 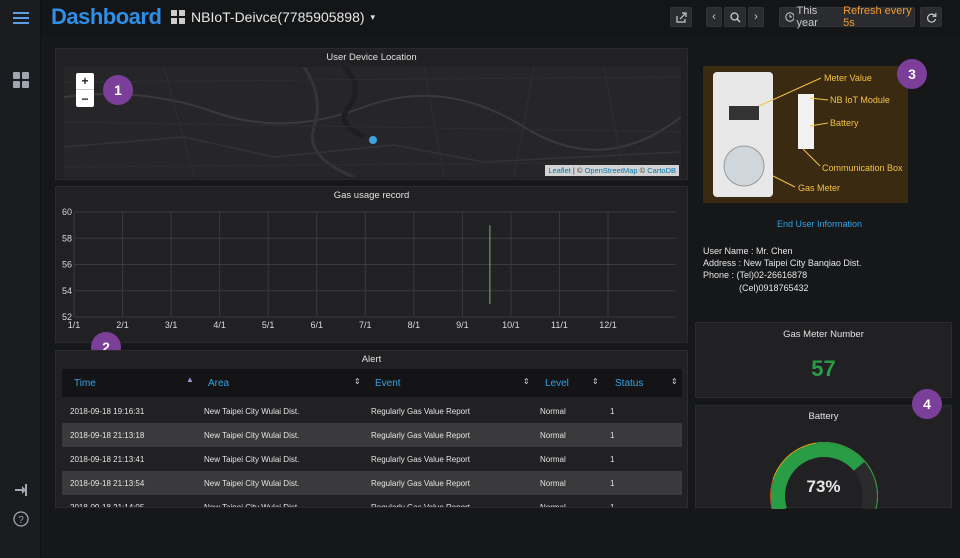 What do you see at coordinates (268, 325) in the screenshot?
I see `x-tick-label: 5/1` at bounding box center [268, 325].